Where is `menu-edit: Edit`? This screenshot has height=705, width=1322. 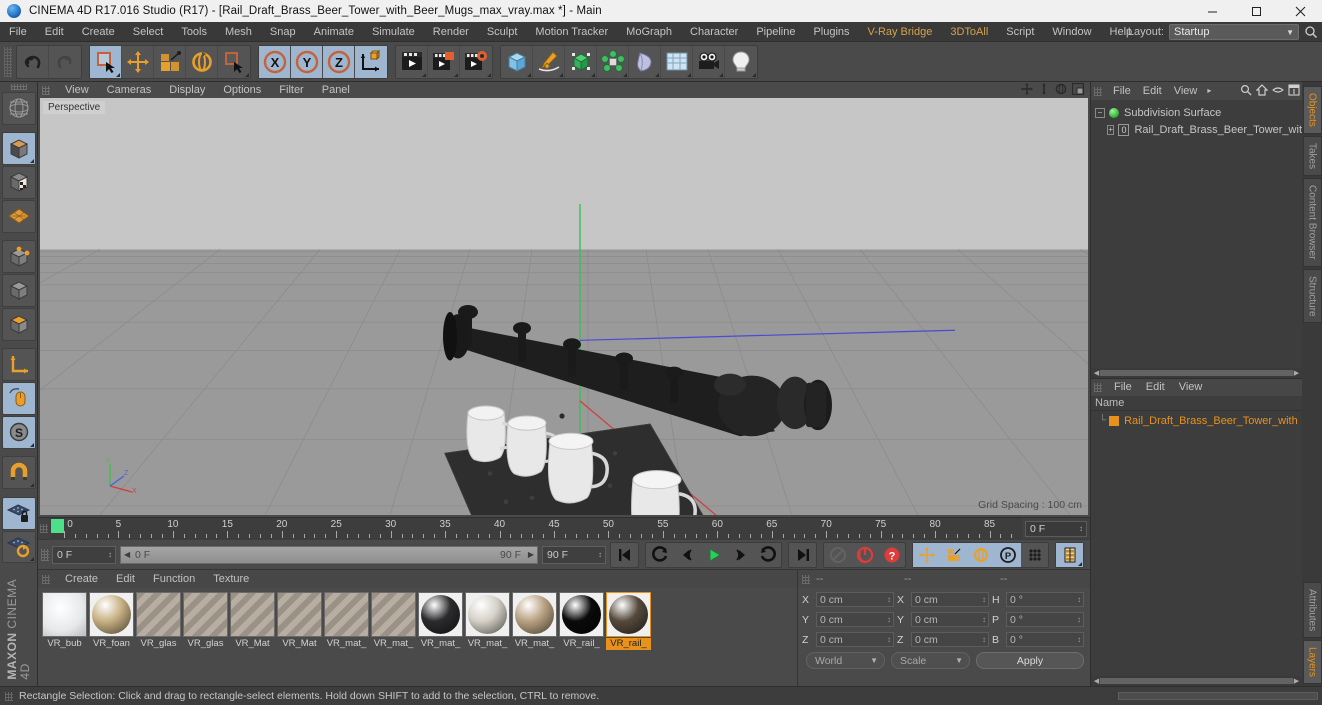 menu-edit: Edit is located at coordinates (54, 32).